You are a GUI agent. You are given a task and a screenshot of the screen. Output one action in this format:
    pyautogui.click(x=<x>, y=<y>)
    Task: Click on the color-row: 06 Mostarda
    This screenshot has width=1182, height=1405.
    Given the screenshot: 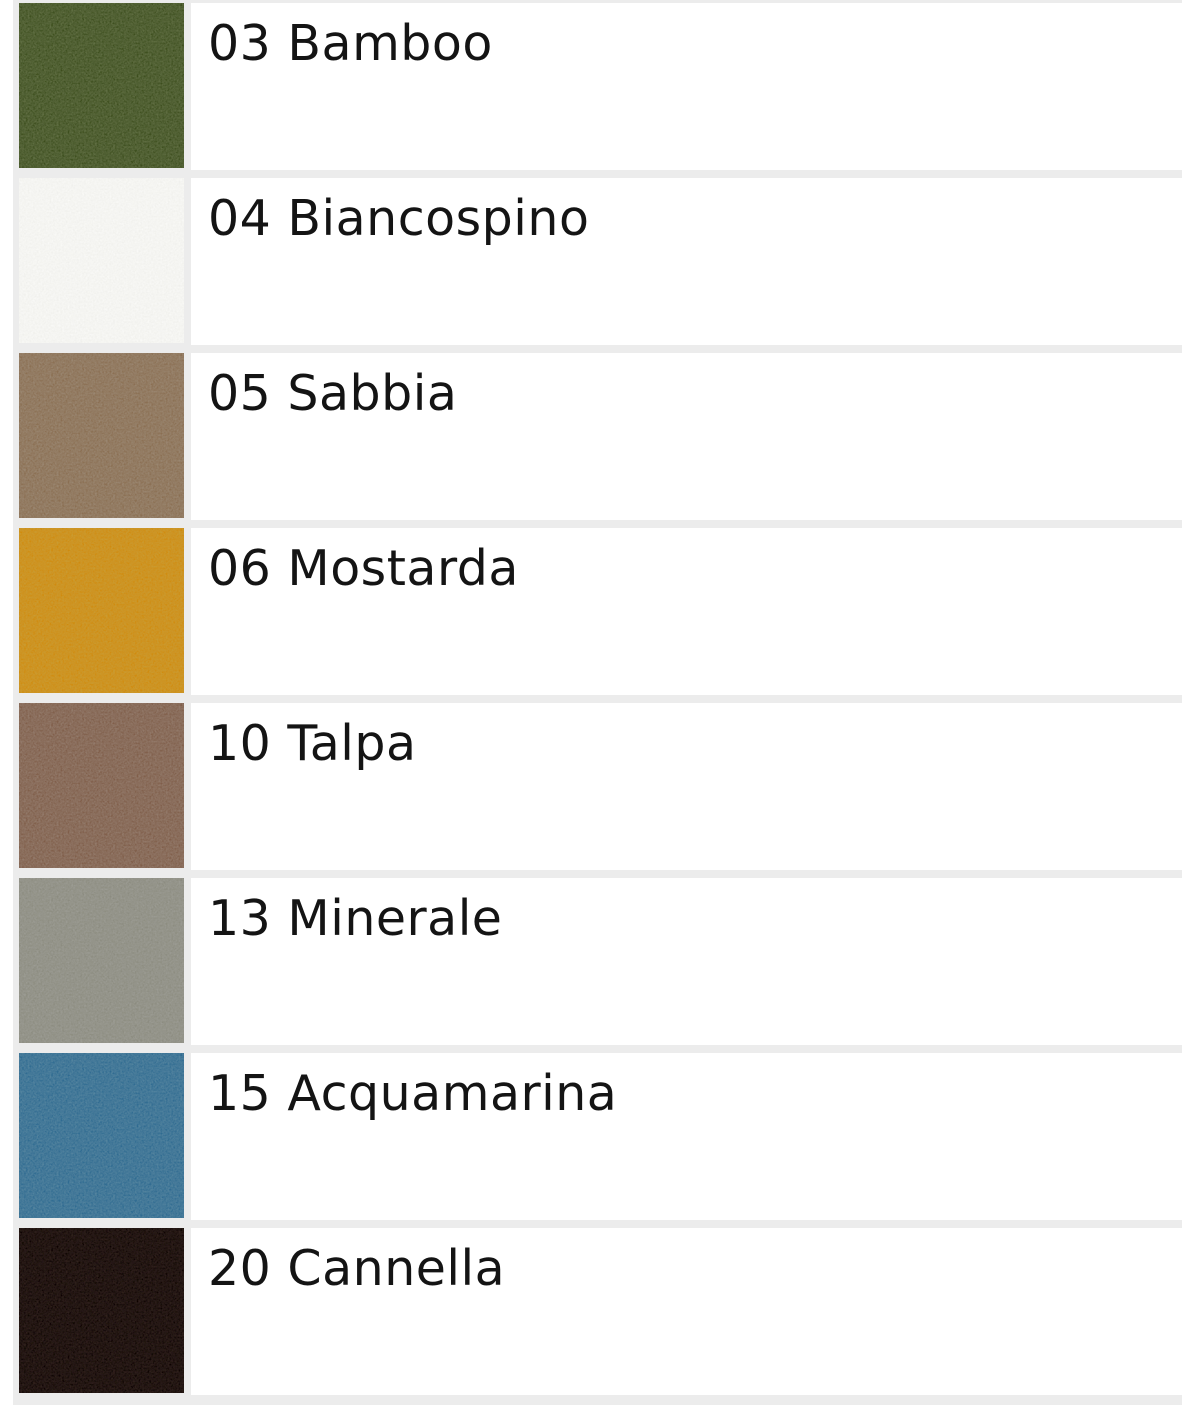 What is the action you would take?
    pyautogui.click(x=597, y=611)
    